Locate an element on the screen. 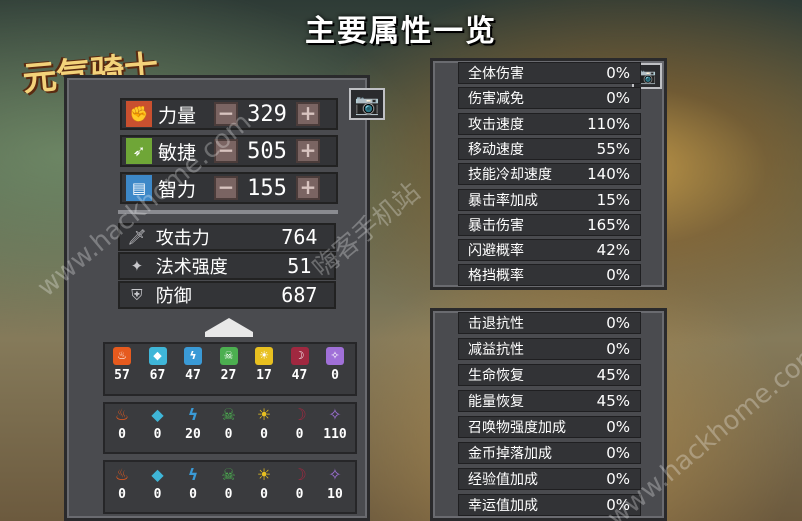  attribute-label: 幸运值加成 is located at coordinates (503, 506).